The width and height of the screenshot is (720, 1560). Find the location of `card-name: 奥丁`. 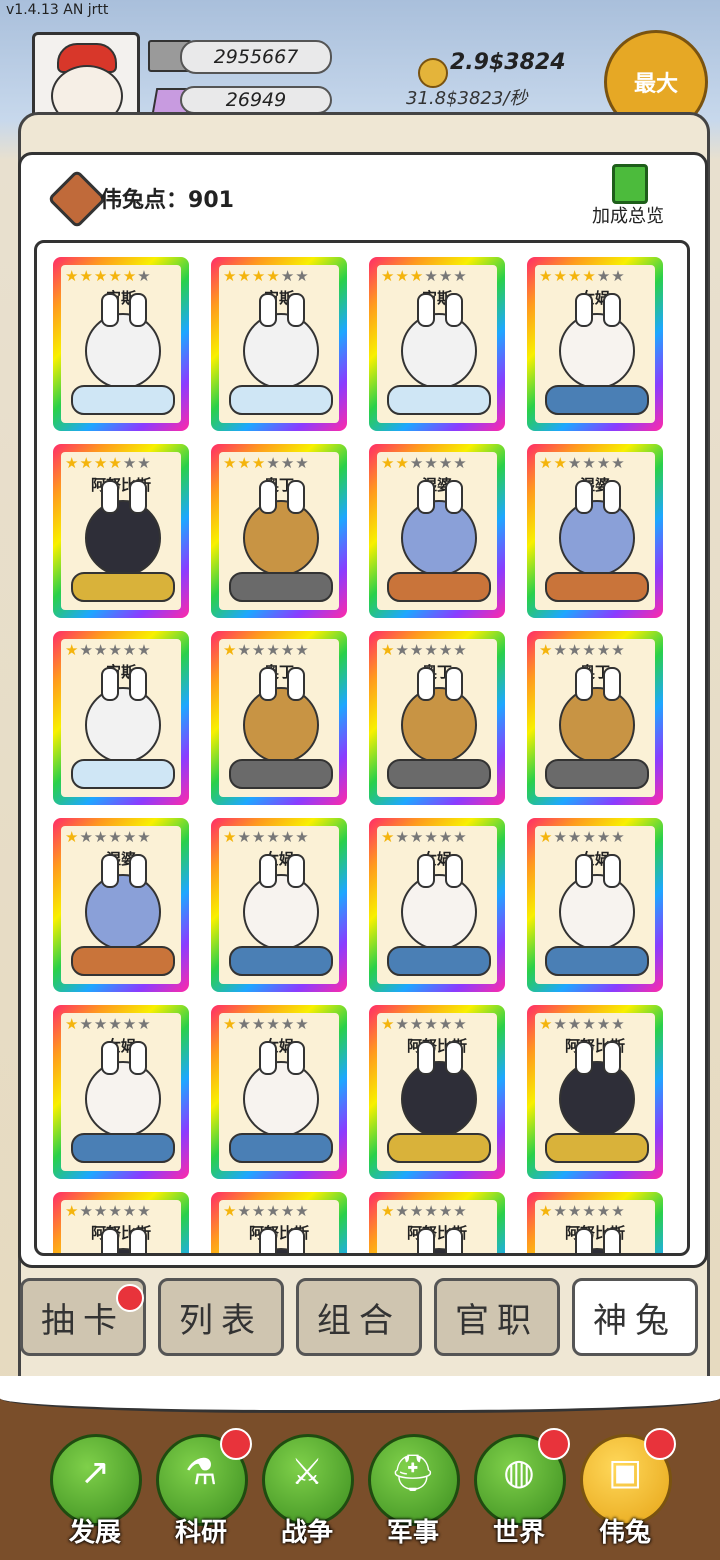

card-name: 奥丁 is located at coordinates (278, 485).